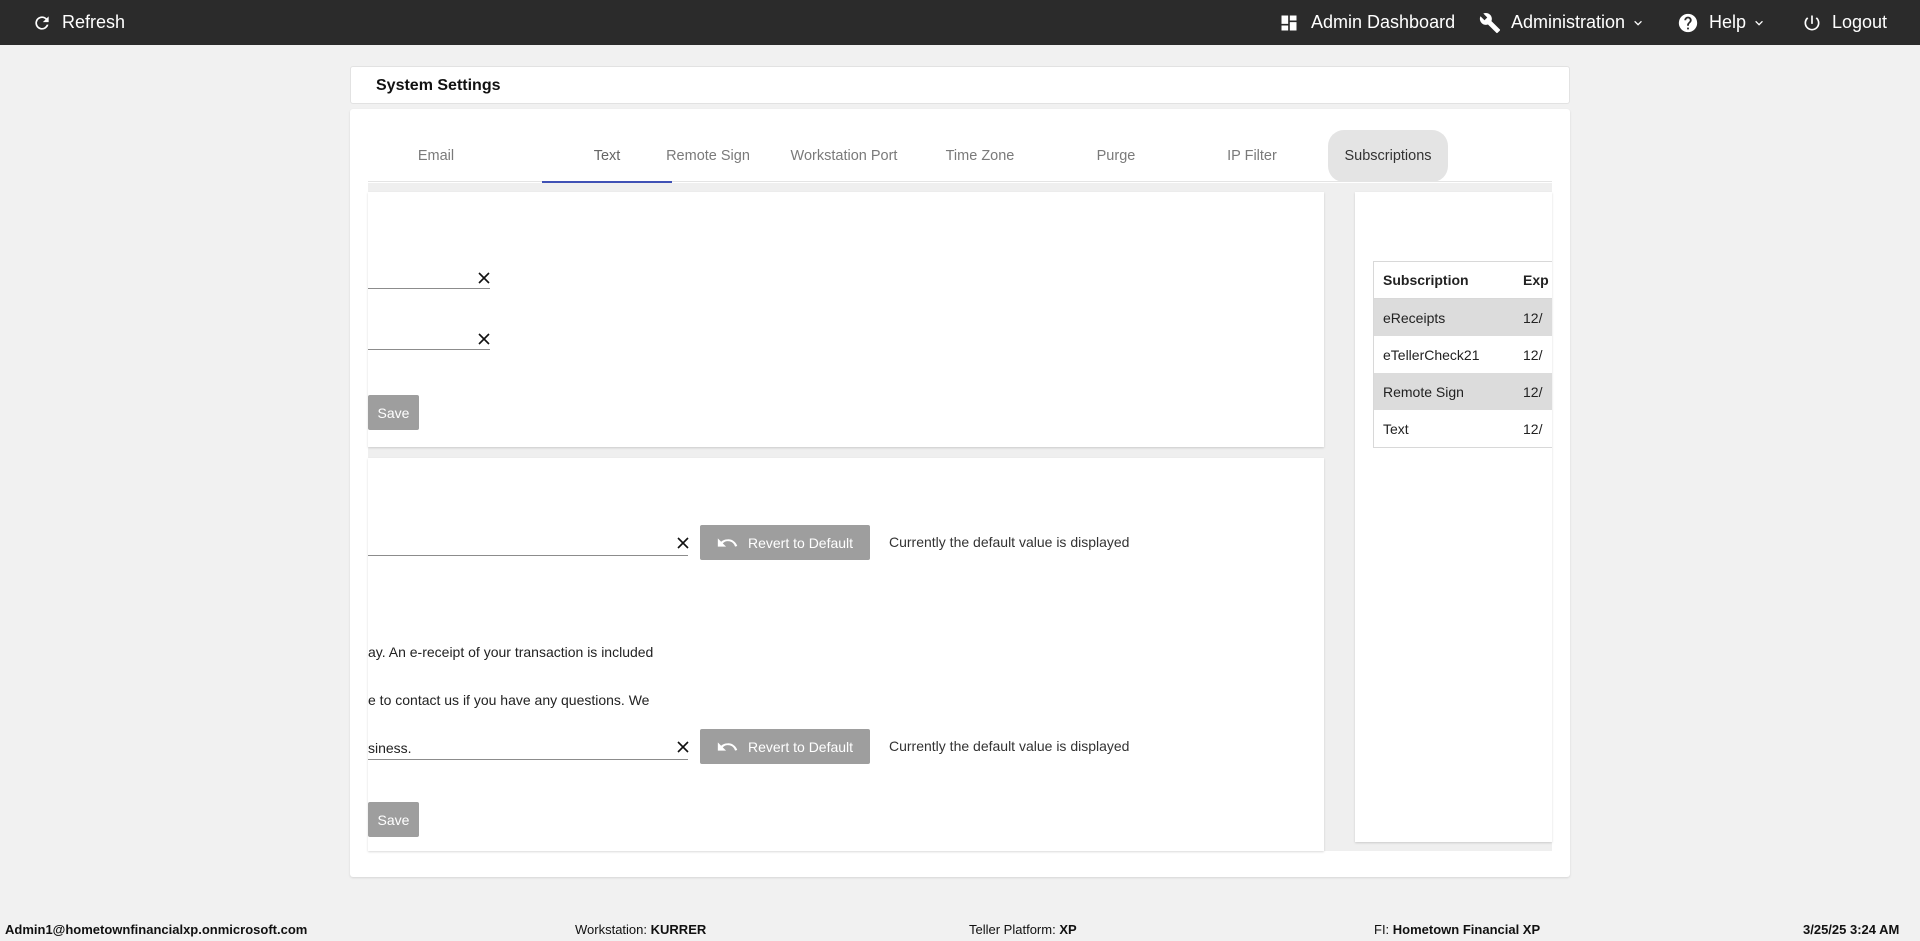 This screenshot has width=1920, height=941. I want to click on help-menu: Help, so click(1721, 22).